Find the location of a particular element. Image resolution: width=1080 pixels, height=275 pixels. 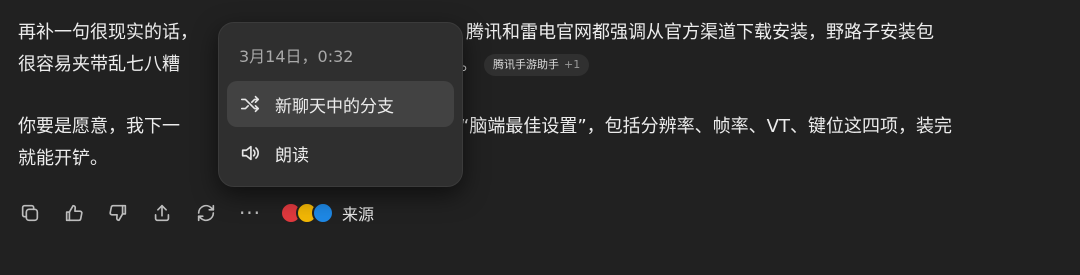

more-icon: ··· is located at coordinates (250, 213).